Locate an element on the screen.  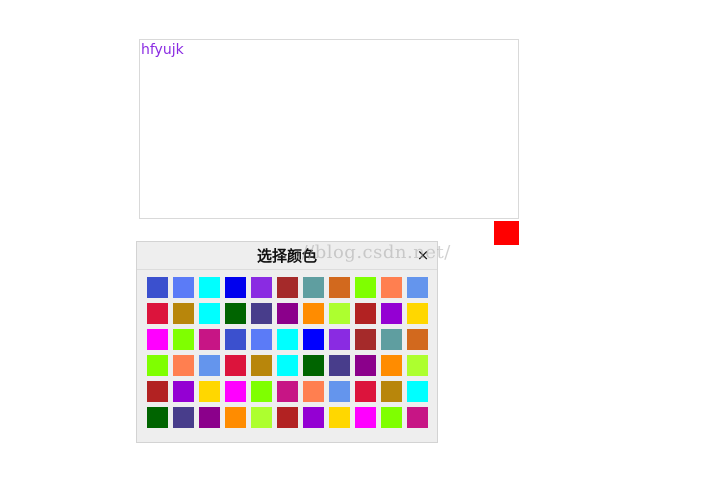
close-button: × is located at coordinates (423, 255).